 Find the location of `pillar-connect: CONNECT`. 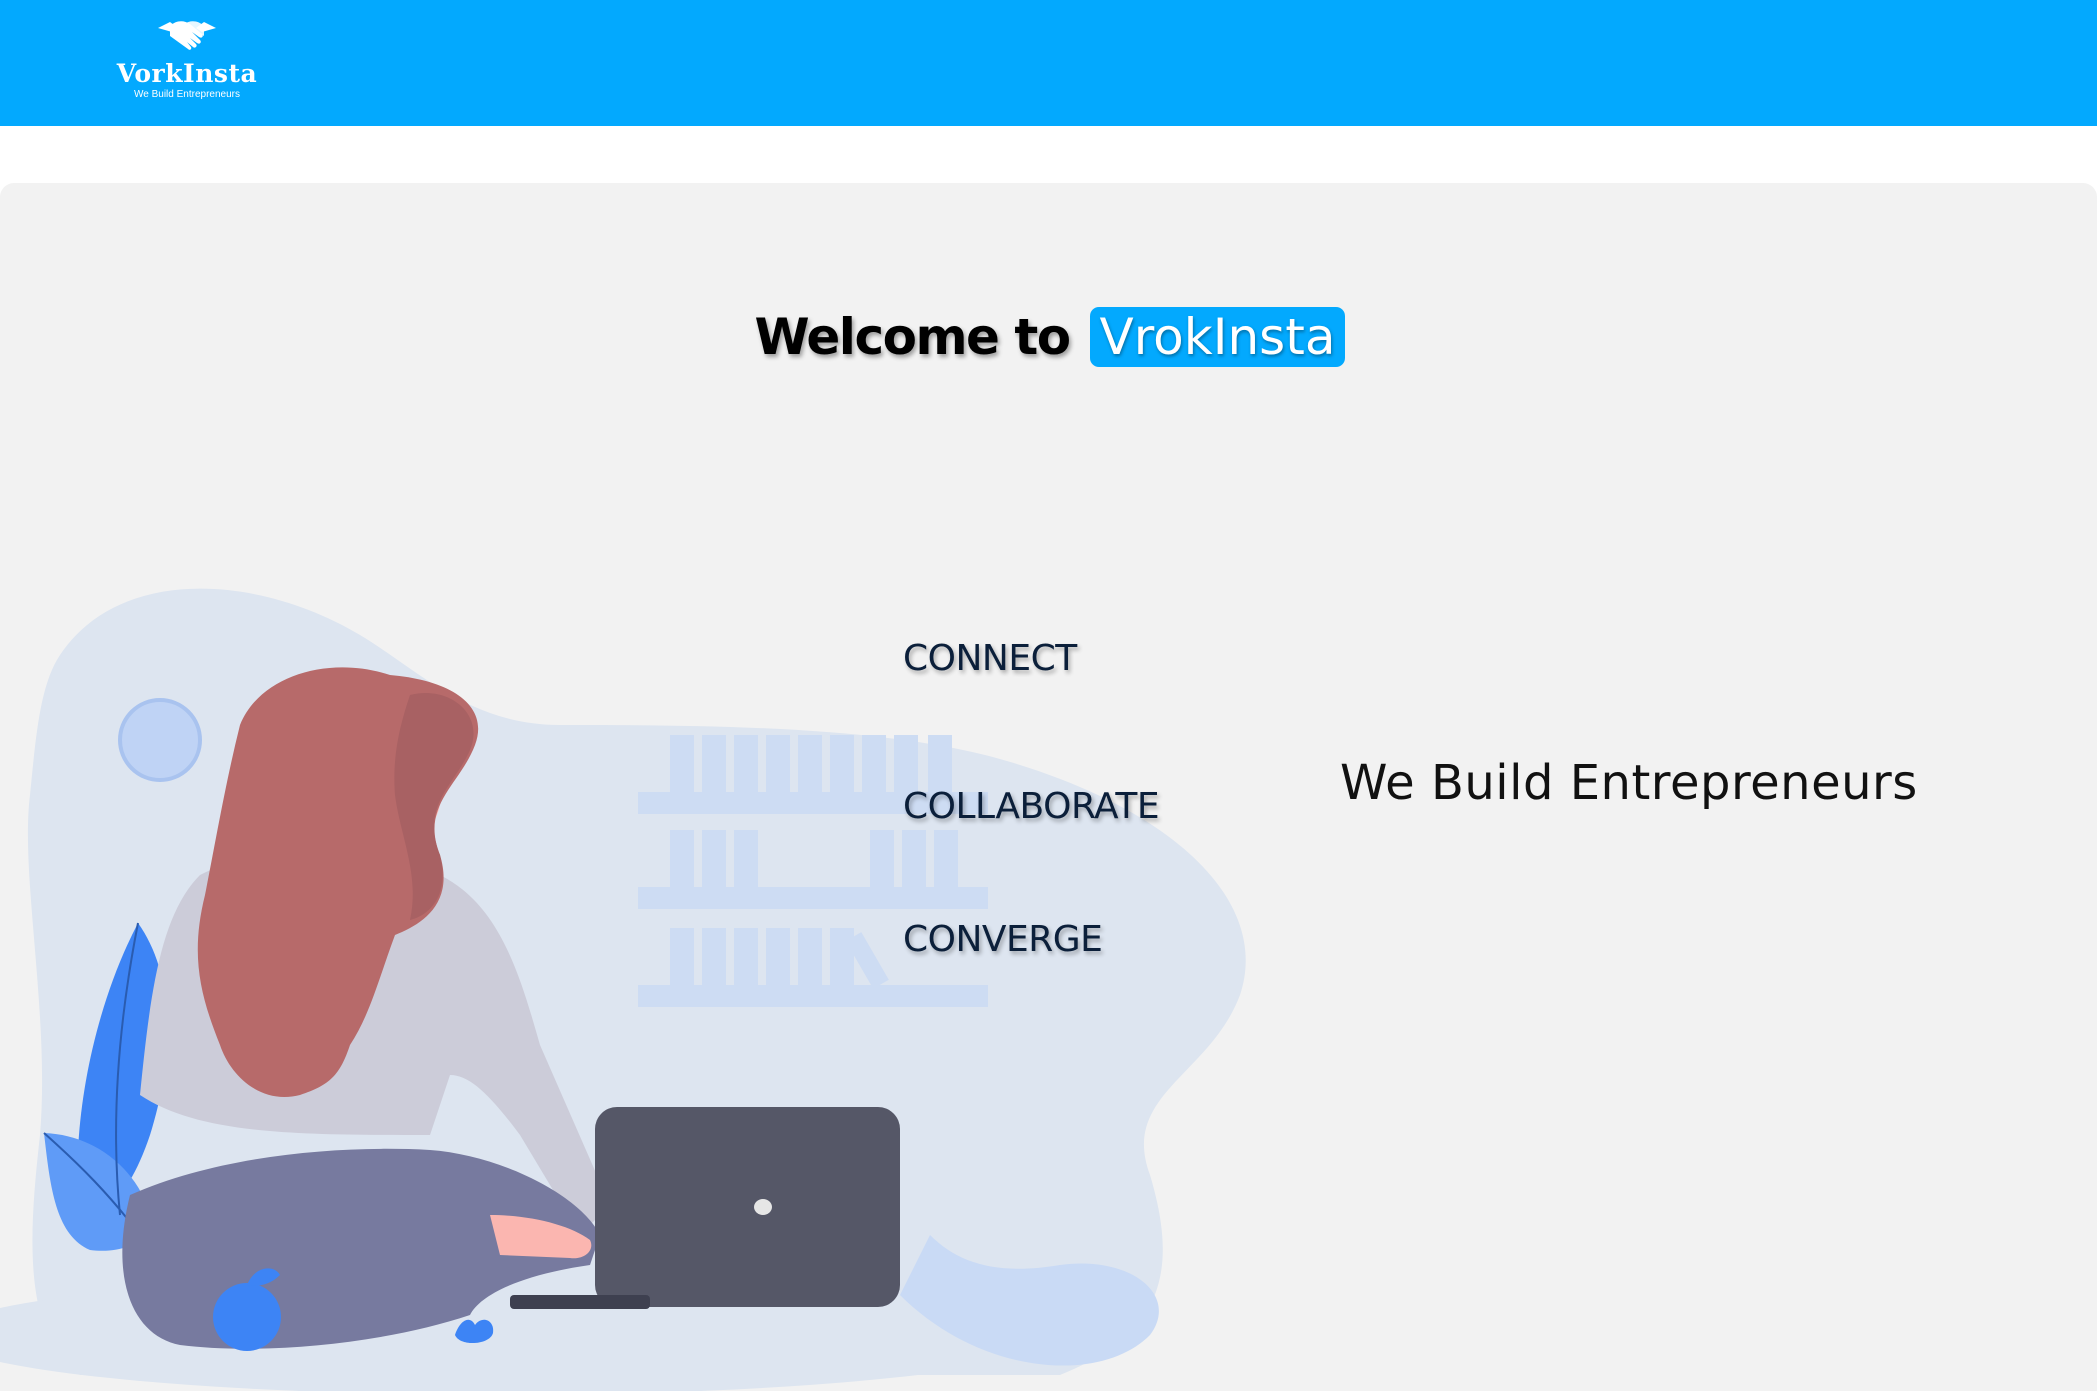

pillar-connect: CONNECT is located at coordinates (990, 658).